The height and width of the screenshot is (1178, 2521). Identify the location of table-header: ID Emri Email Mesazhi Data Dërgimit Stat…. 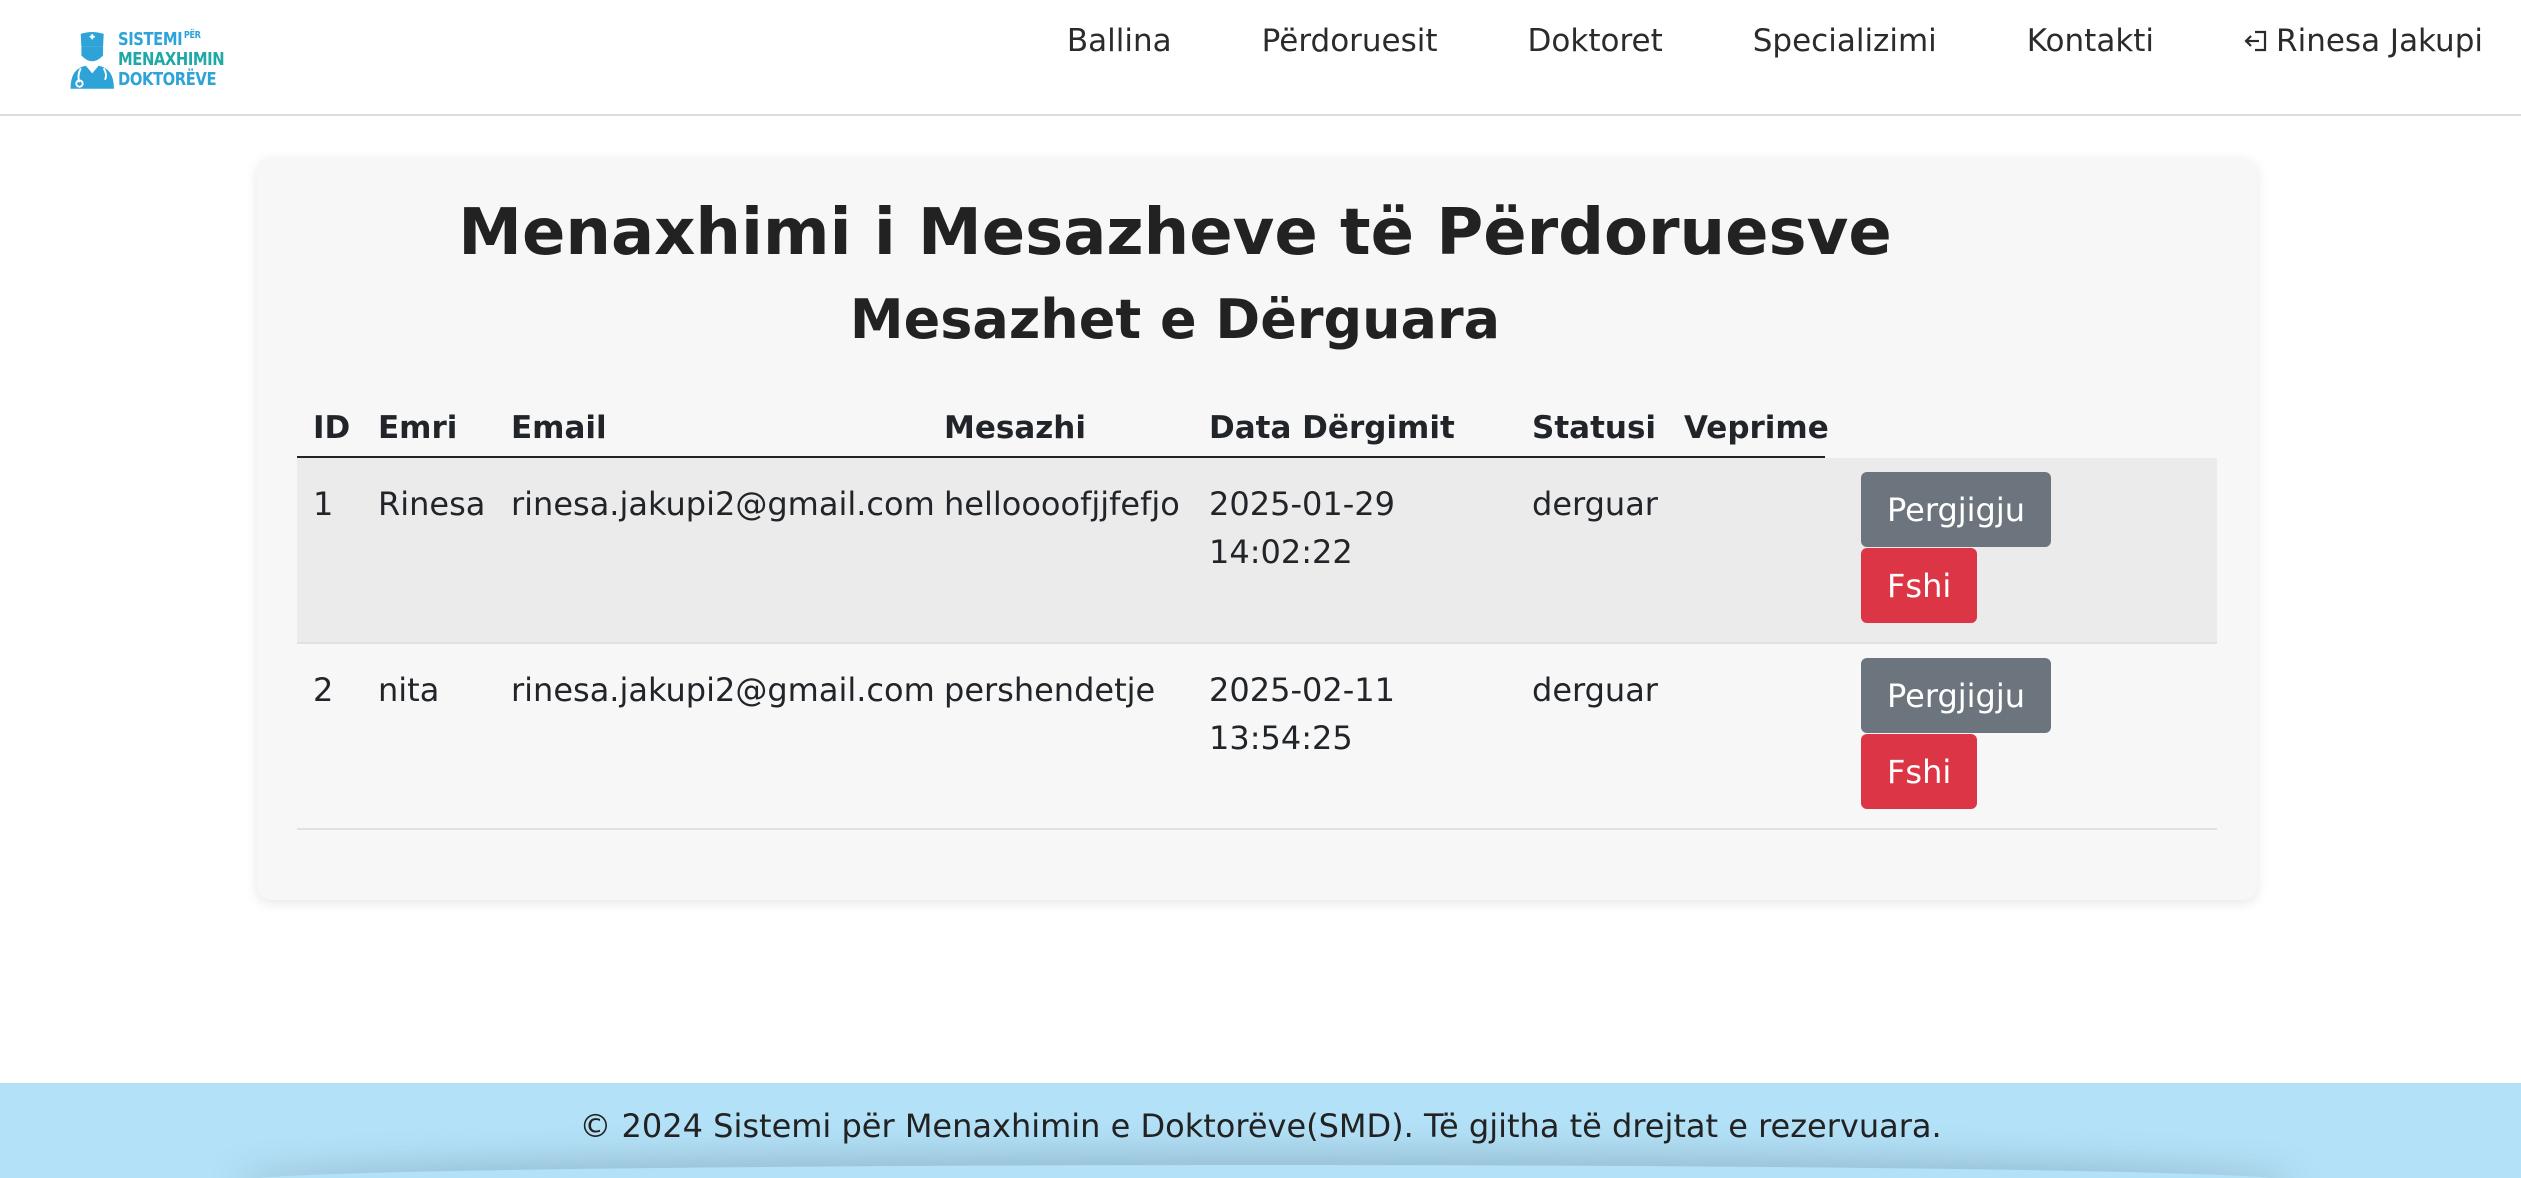
(1063, 420).